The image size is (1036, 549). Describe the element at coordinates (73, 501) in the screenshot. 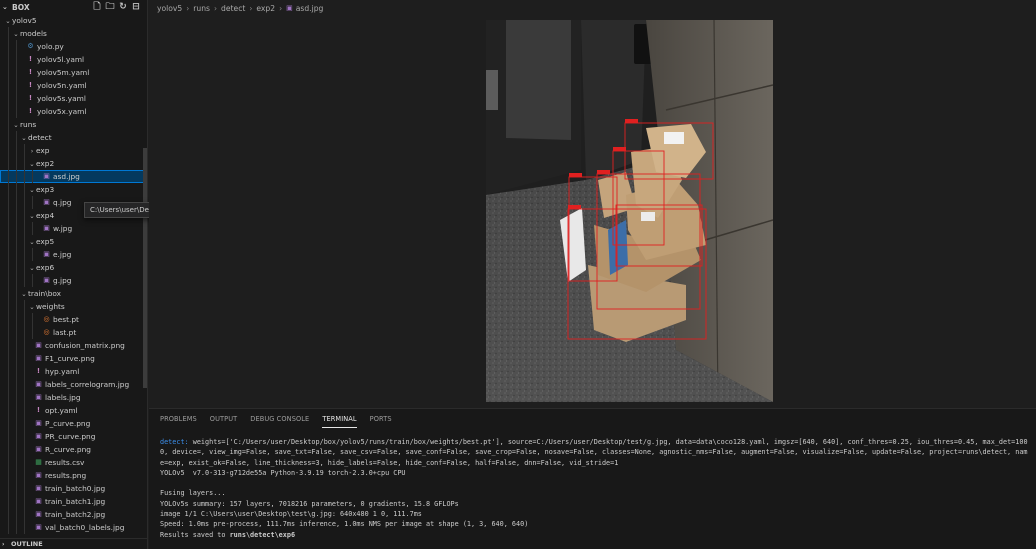

I see `file-item: ▣ train_batch1.jpg` at that location.